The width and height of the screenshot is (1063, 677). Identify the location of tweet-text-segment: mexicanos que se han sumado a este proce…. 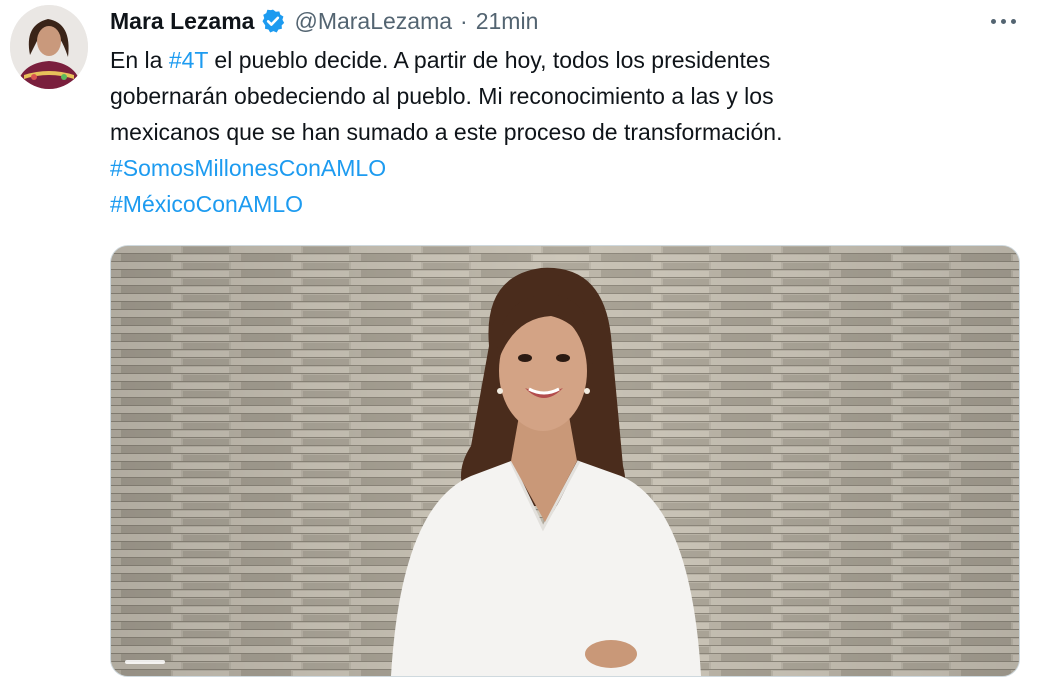
(446, 132).